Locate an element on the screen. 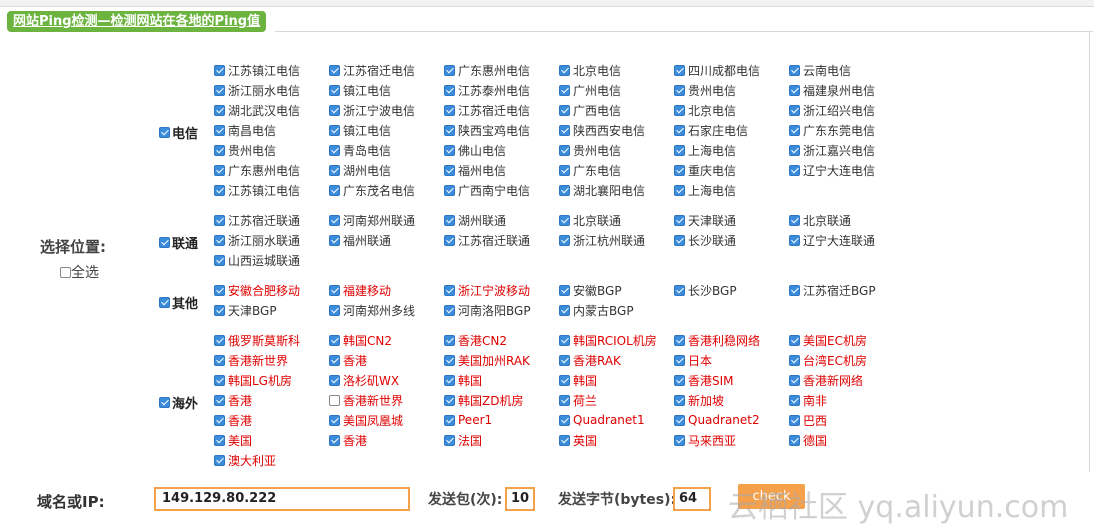 This screenshot has height=529, width=1094. location-item: 日本 is located at coordinates (693, 360).